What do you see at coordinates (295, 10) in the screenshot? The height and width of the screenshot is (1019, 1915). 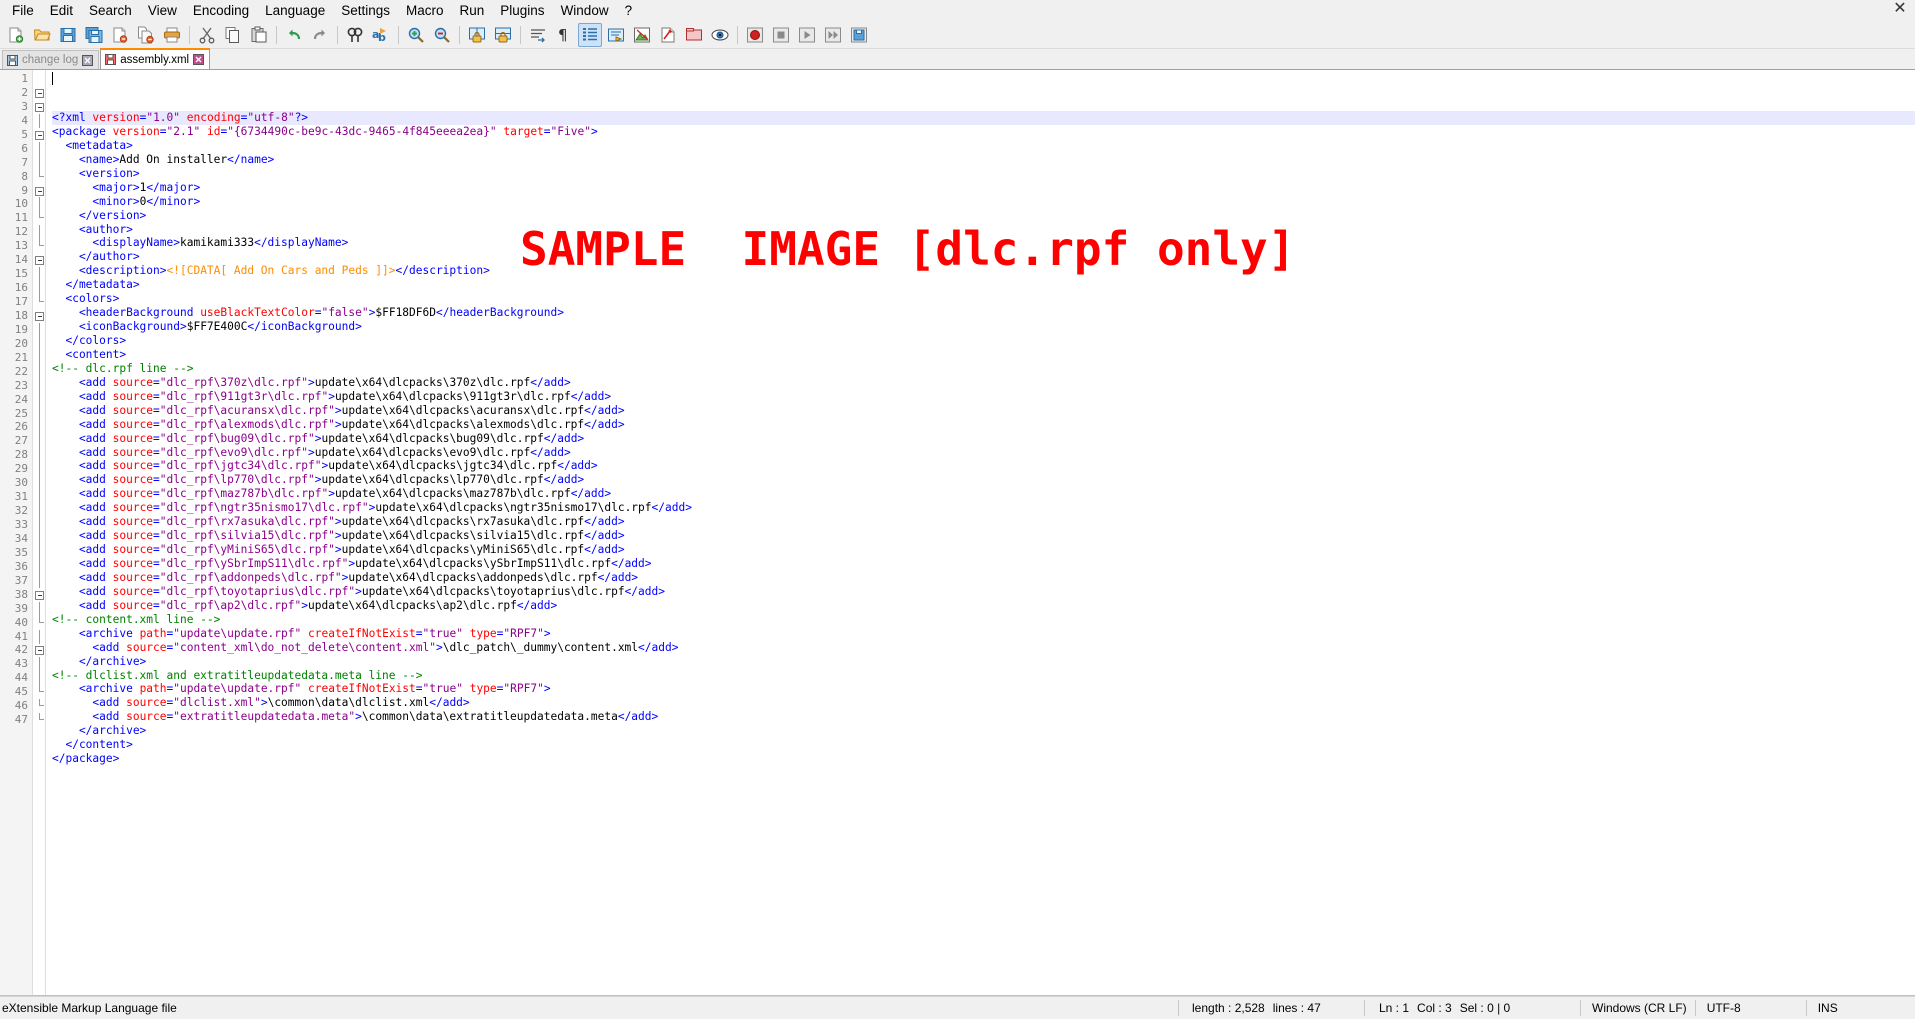 I see `menu-language: Language` at bounding box center [295, 10].